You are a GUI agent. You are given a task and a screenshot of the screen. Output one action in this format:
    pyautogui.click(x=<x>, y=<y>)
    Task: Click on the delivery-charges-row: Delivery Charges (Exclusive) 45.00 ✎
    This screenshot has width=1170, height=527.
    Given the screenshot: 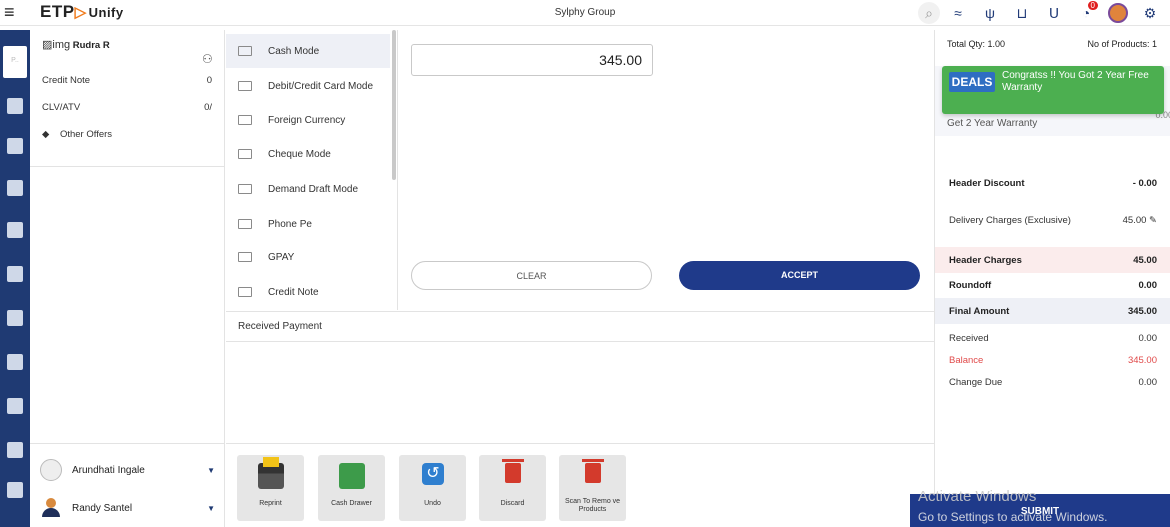 What is the action you would take?
    pyautogui.click(x=1052, y=220)
    